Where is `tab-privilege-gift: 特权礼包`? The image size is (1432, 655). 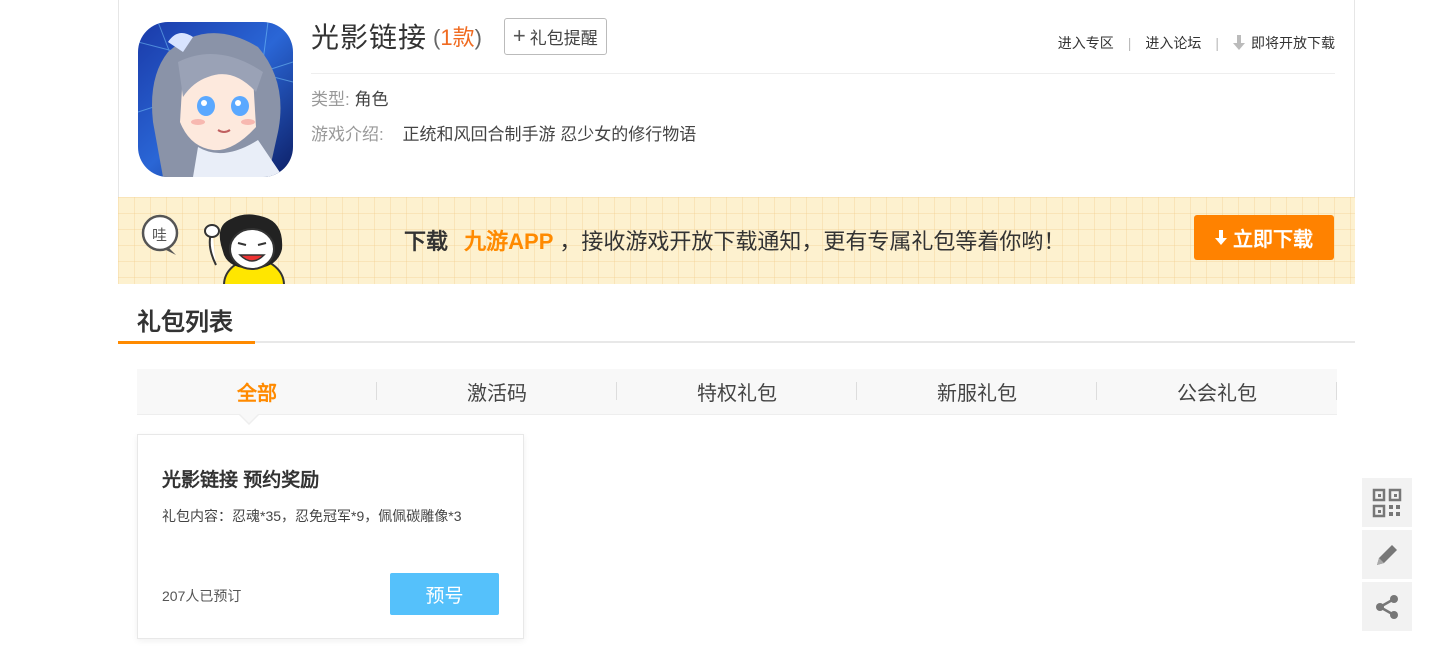 tab-privilege-gift: 特权礼包 is located at coordinates (737, 391).